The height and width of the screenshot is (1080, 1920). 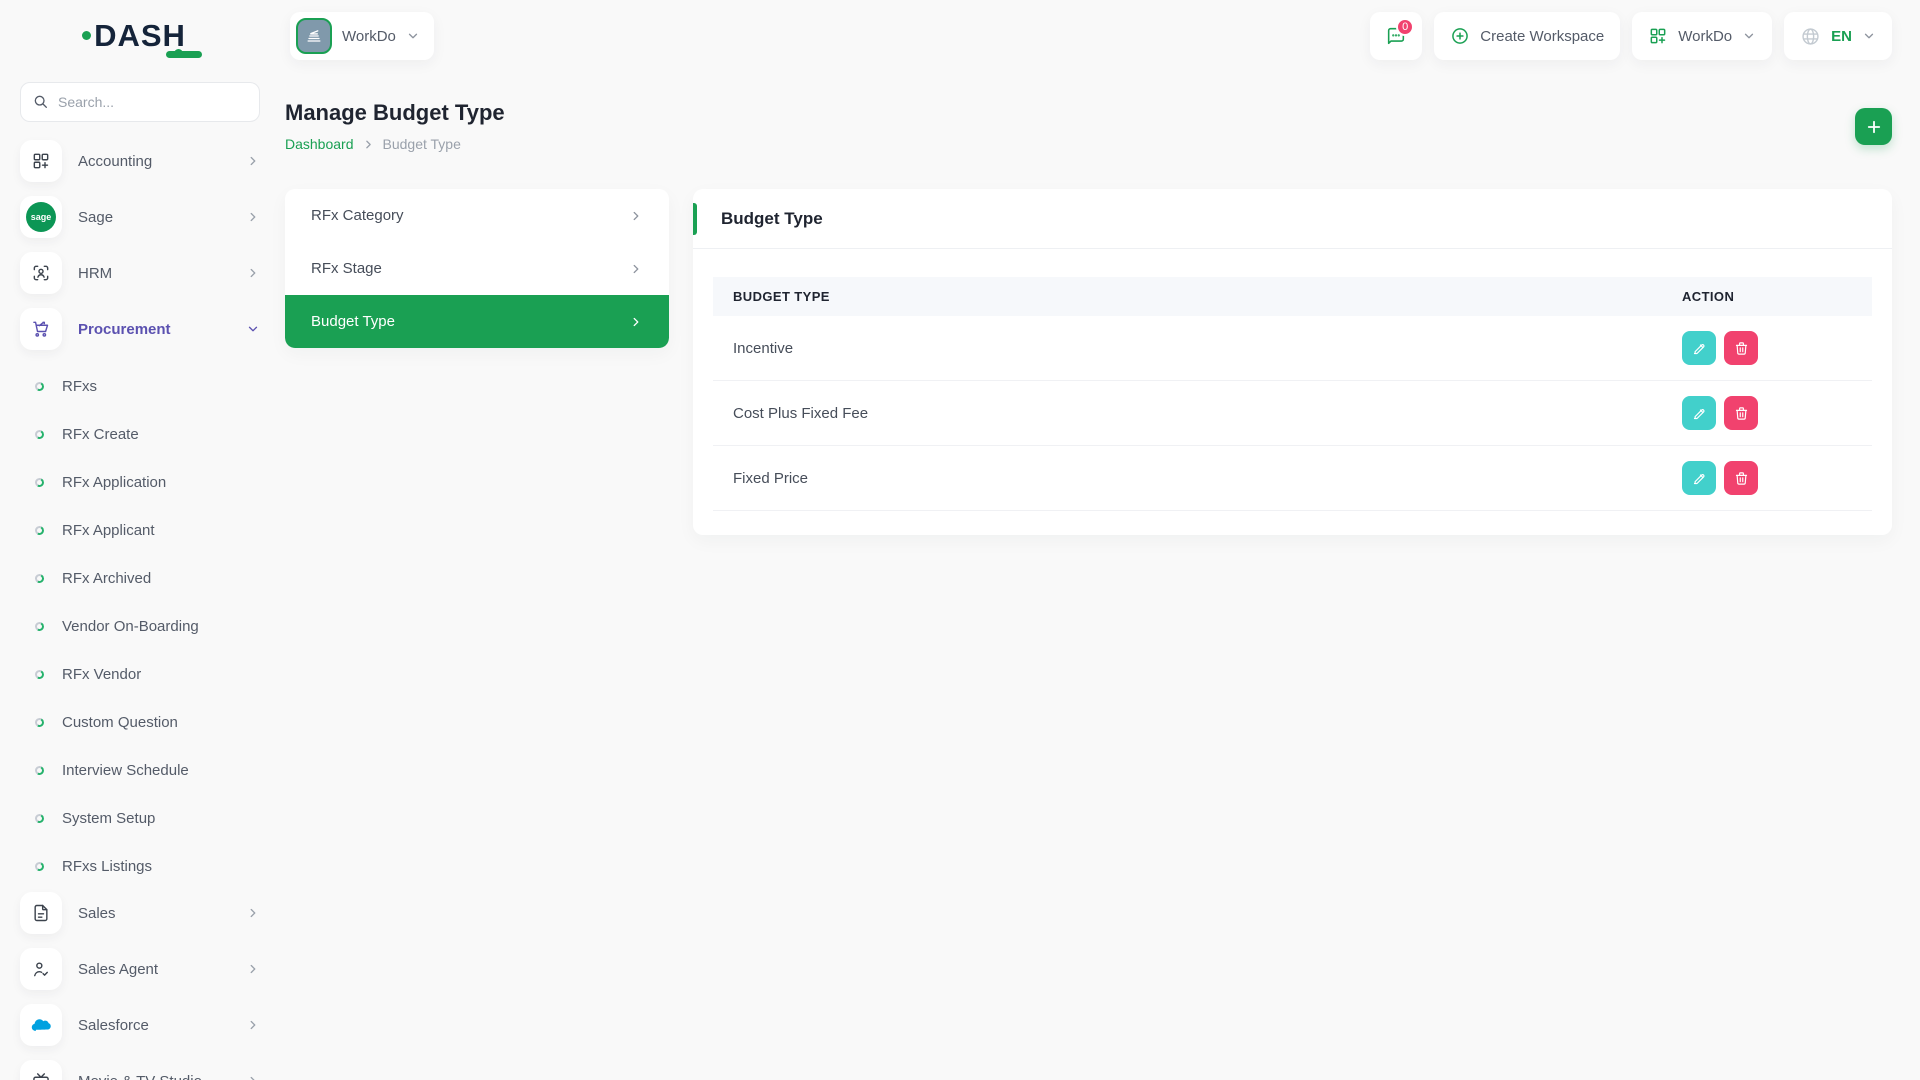 What do you see at coordinates (140, 674) in the screenshot?
I see `submenu-item-rfx-vendor: RFx Vendor` at bounding box center [140, 674].